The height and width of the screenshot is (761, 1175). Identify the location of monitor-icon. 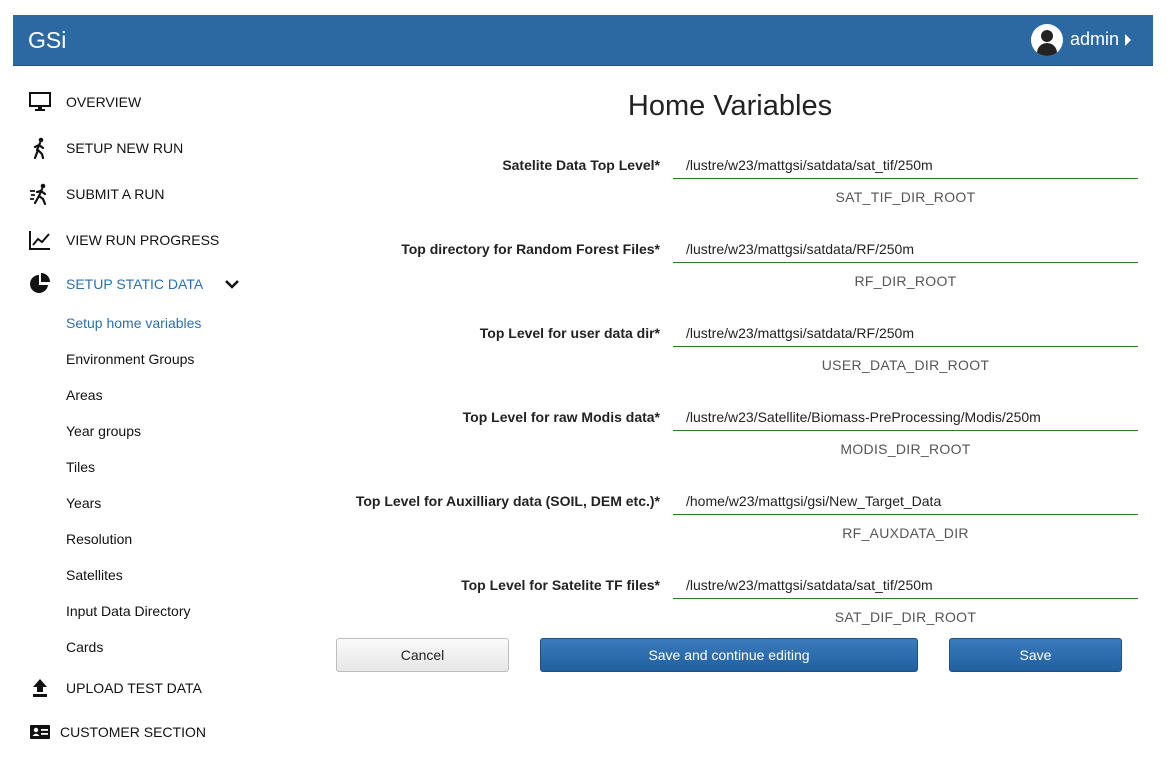
(40, 102).